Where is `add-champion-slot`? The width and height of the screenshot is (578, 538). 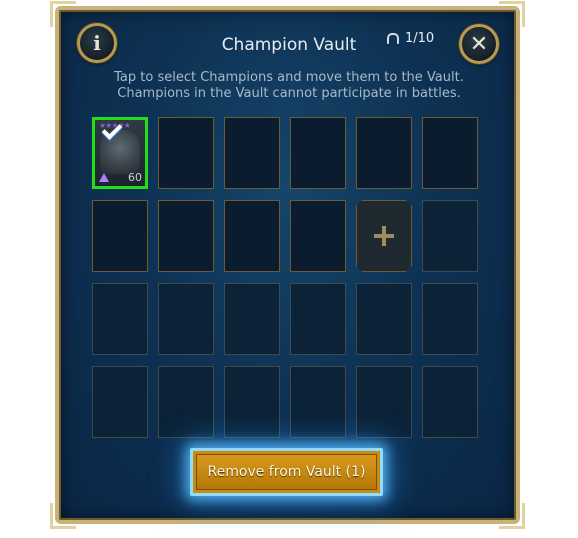
add-champion-slot is located at coordinates (384, 236).